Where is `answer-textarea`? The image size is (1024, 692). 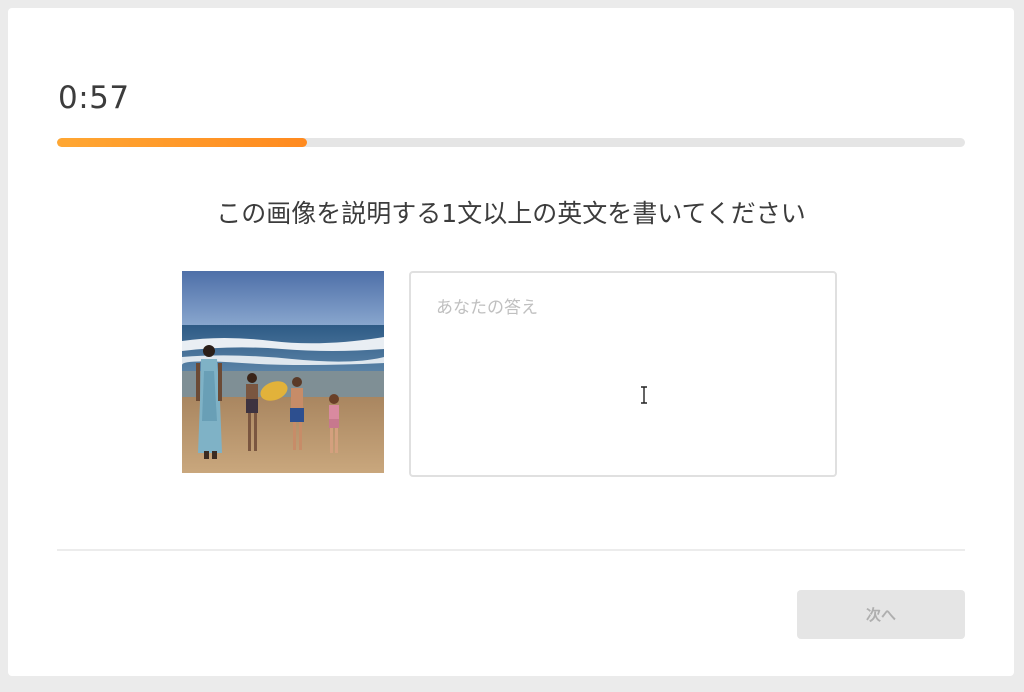 answer-textarea is located at coordinates (623, 374).